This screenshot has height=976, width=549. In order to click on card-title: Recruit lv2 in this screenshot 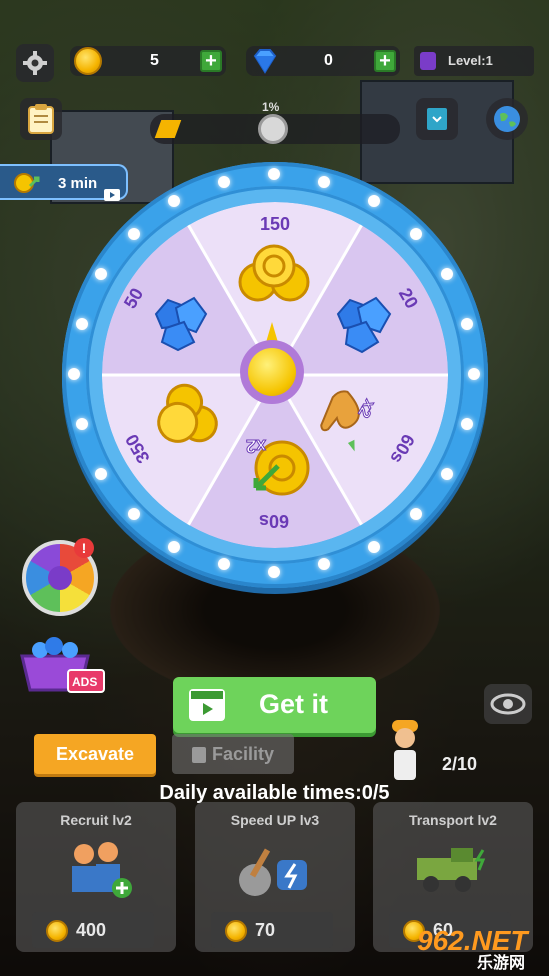, I will do `click(96, 820)`.